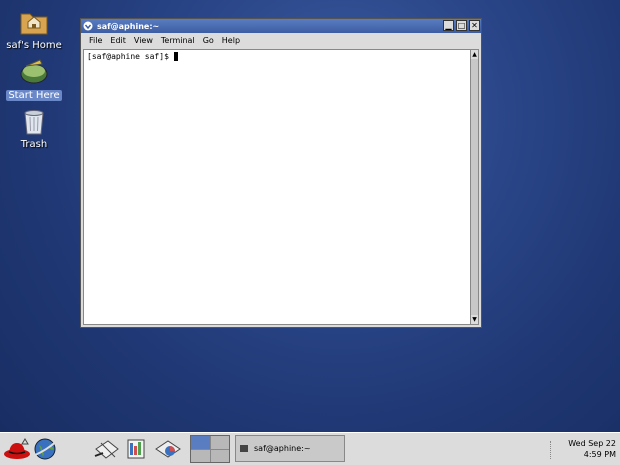 The width and height of the screenshot is (620, 465). I want to click on main-menu-button, so click(17, 449).